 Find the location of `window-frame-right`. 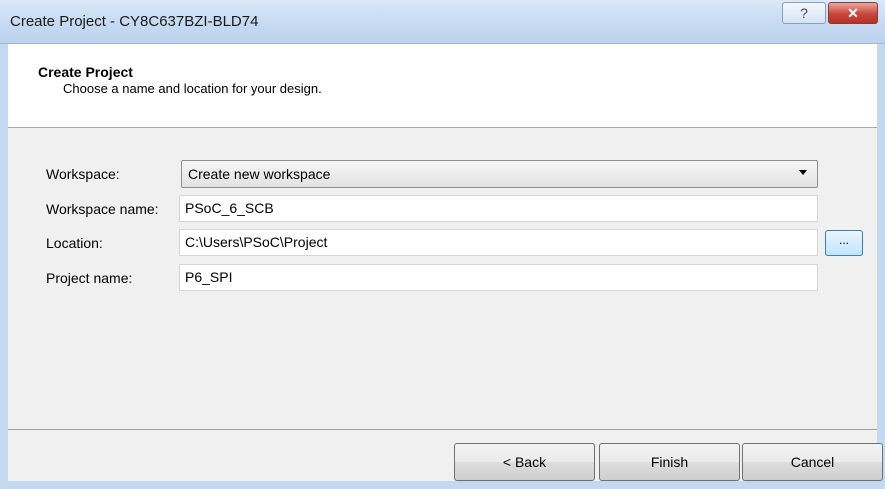

window-frame-right is located at coordinates (881, 266).